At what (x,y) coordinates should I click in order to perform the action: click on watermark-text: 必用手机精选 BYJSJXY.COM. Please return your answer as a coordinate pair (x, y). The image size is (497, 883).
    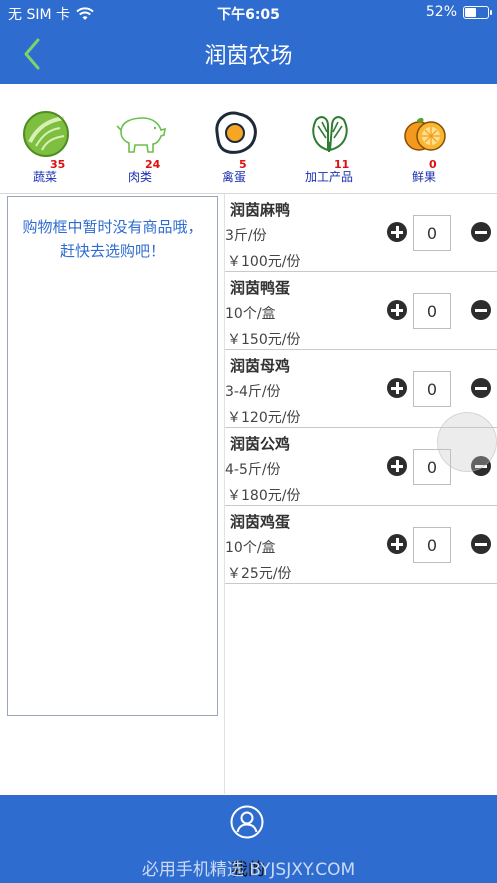
    Looking at the image, I should click on (248, 870).